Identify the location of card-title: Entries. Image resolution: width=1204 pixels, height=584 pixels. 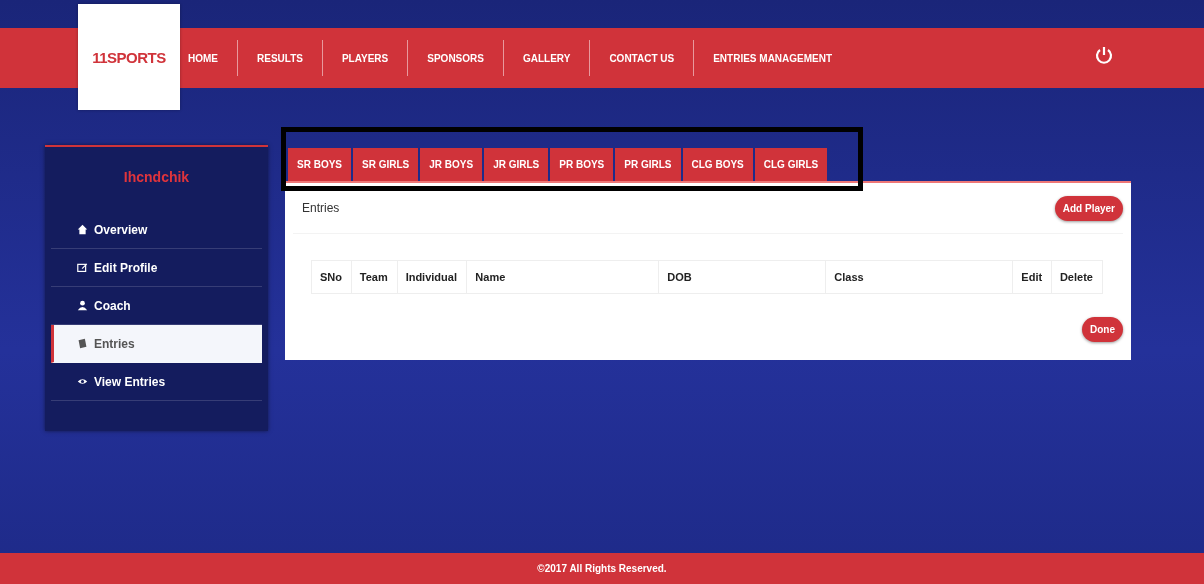
(321, 208).